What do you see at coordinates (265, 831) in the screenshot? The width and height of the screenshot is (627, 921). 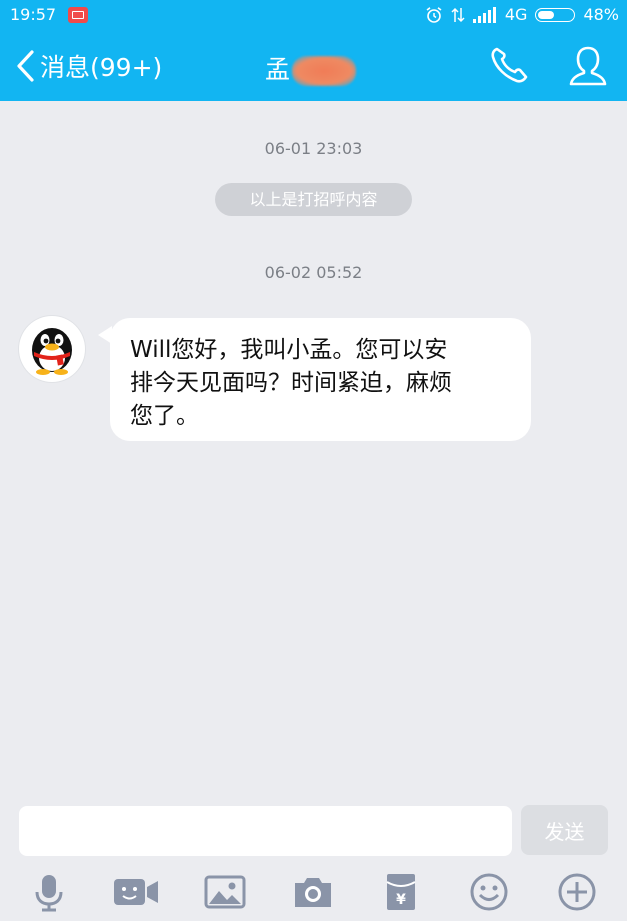 I see `message-input` at bounding box center [265, 831].